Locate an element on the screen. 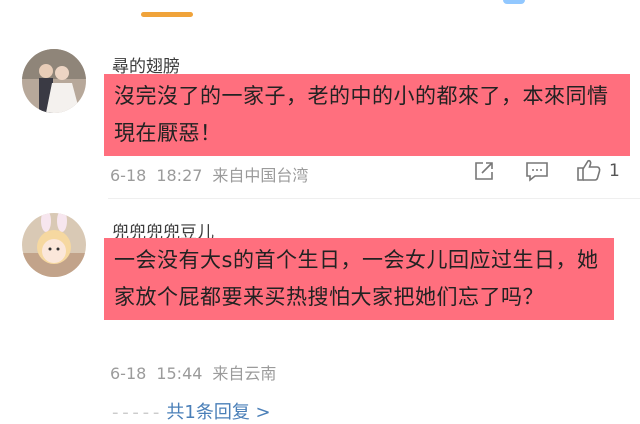 The height and width of the screenshot is (424, 640). replies-label: 共1条回复 > is located at coordinates (218, 412).